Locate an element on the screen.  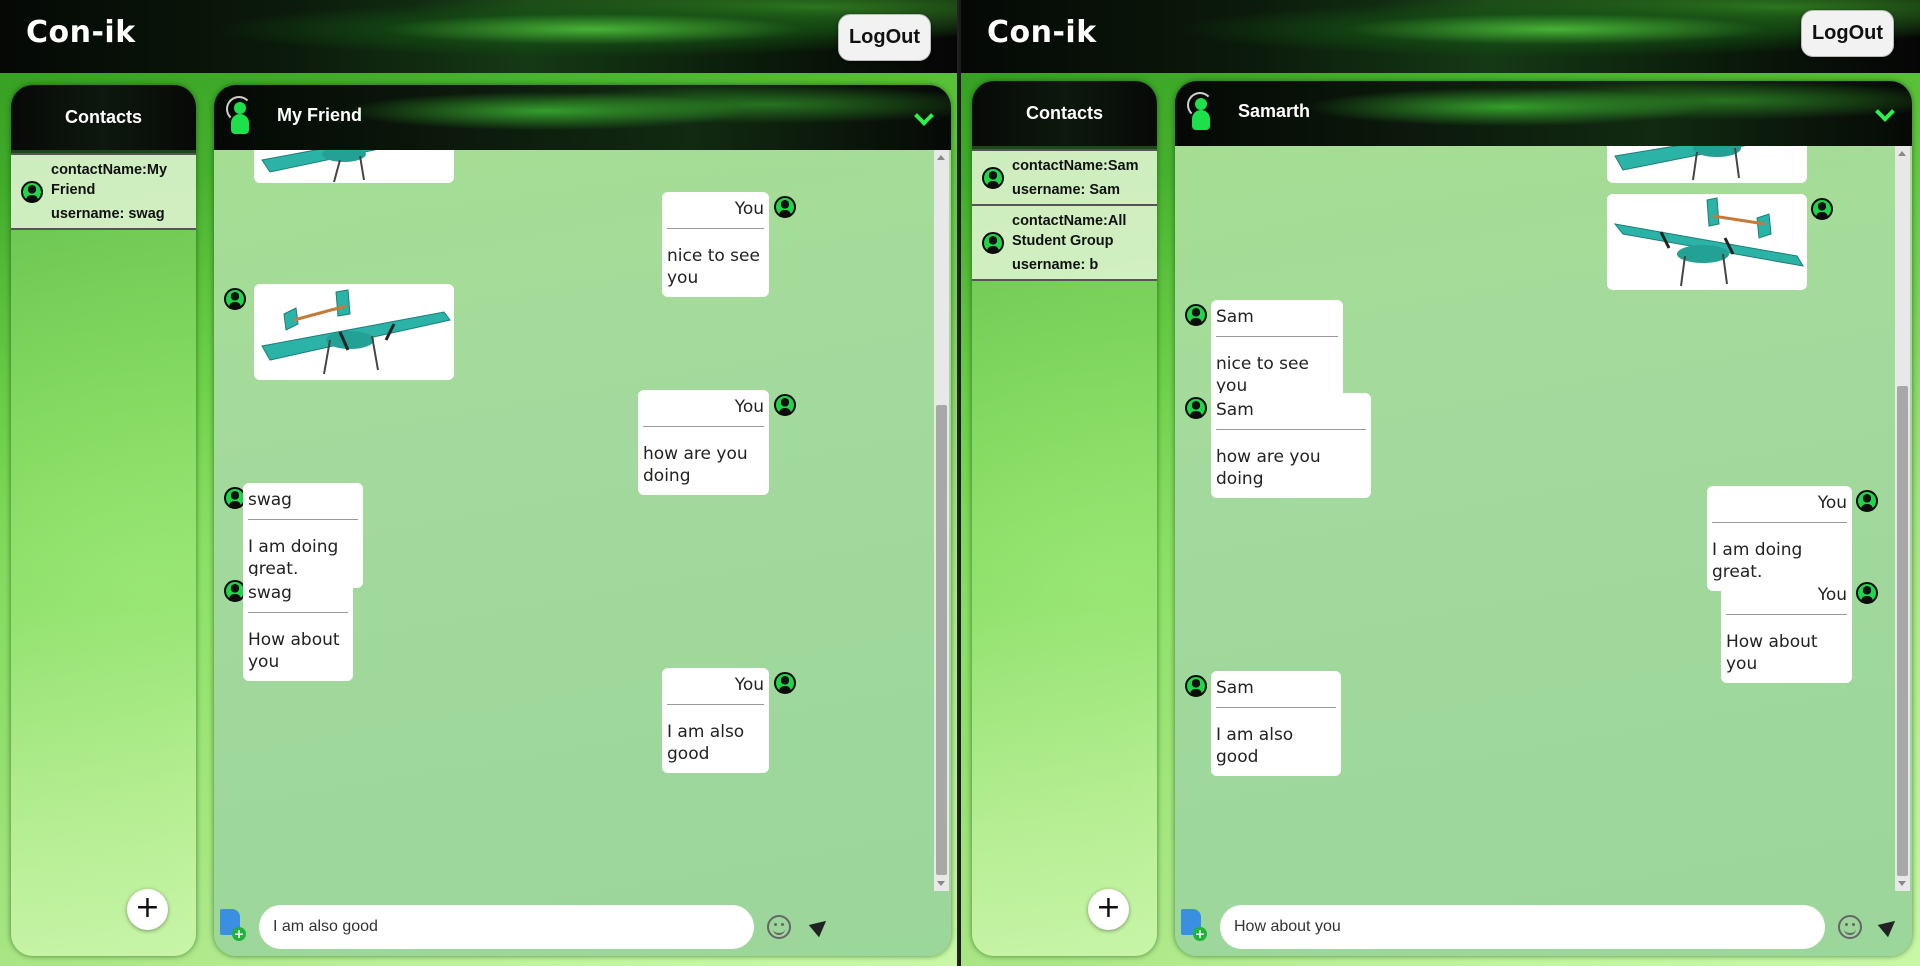
message-bubble: Sam how are you doing is located at coordinates (1291, 445).